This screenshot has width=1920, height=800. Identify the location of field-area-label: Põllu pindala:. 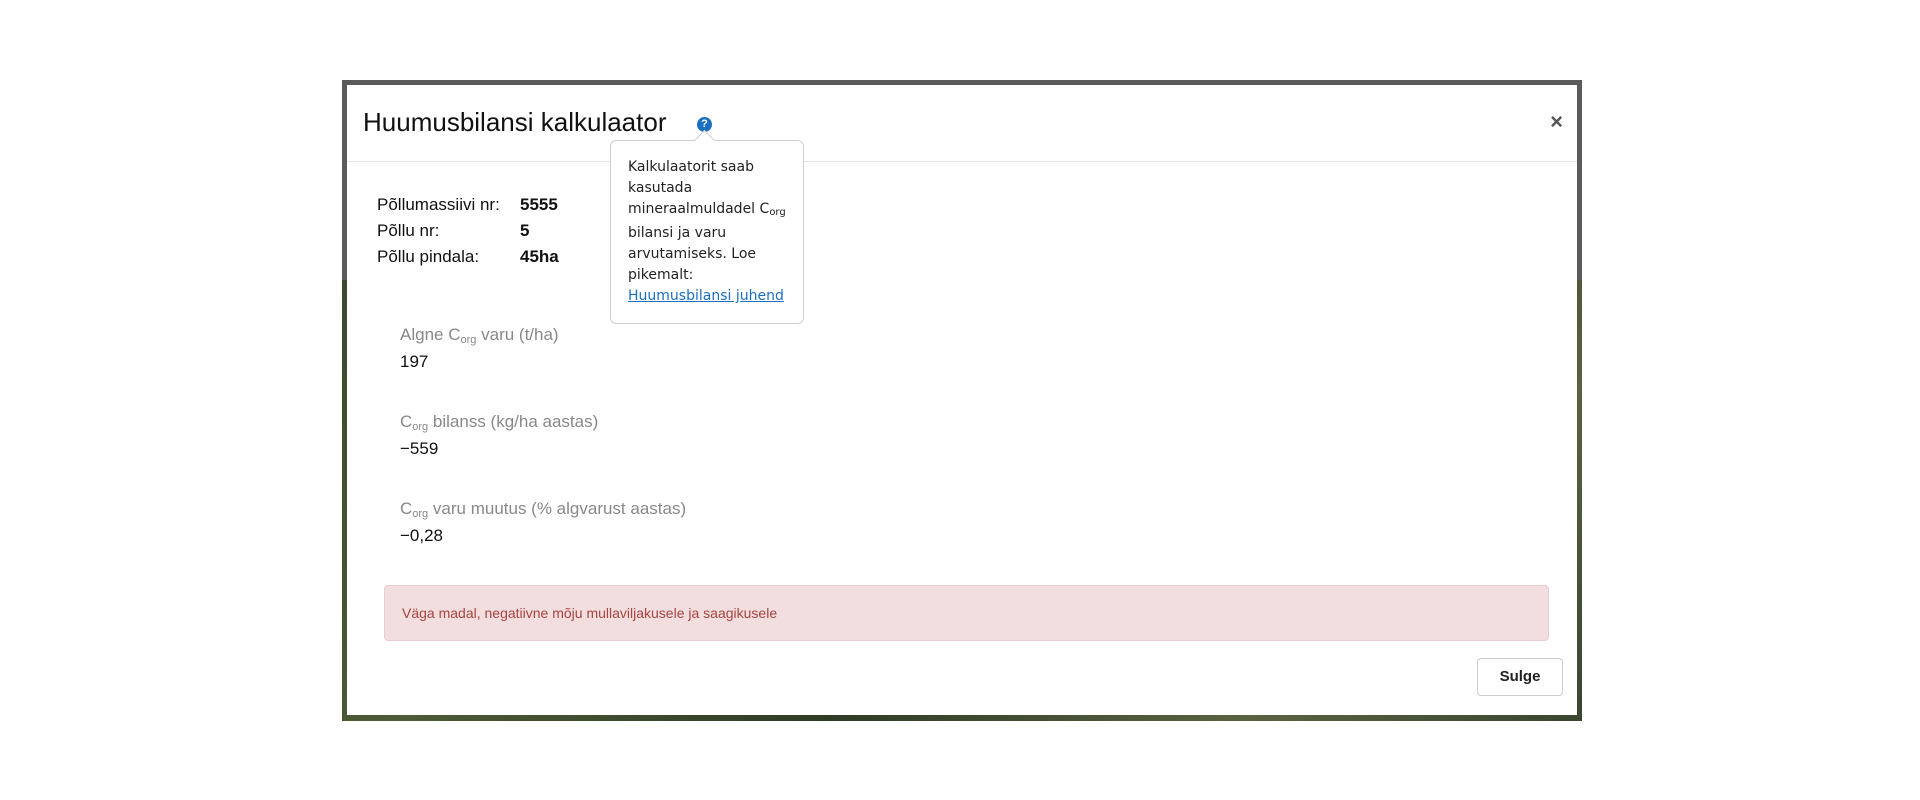
(428, 256).